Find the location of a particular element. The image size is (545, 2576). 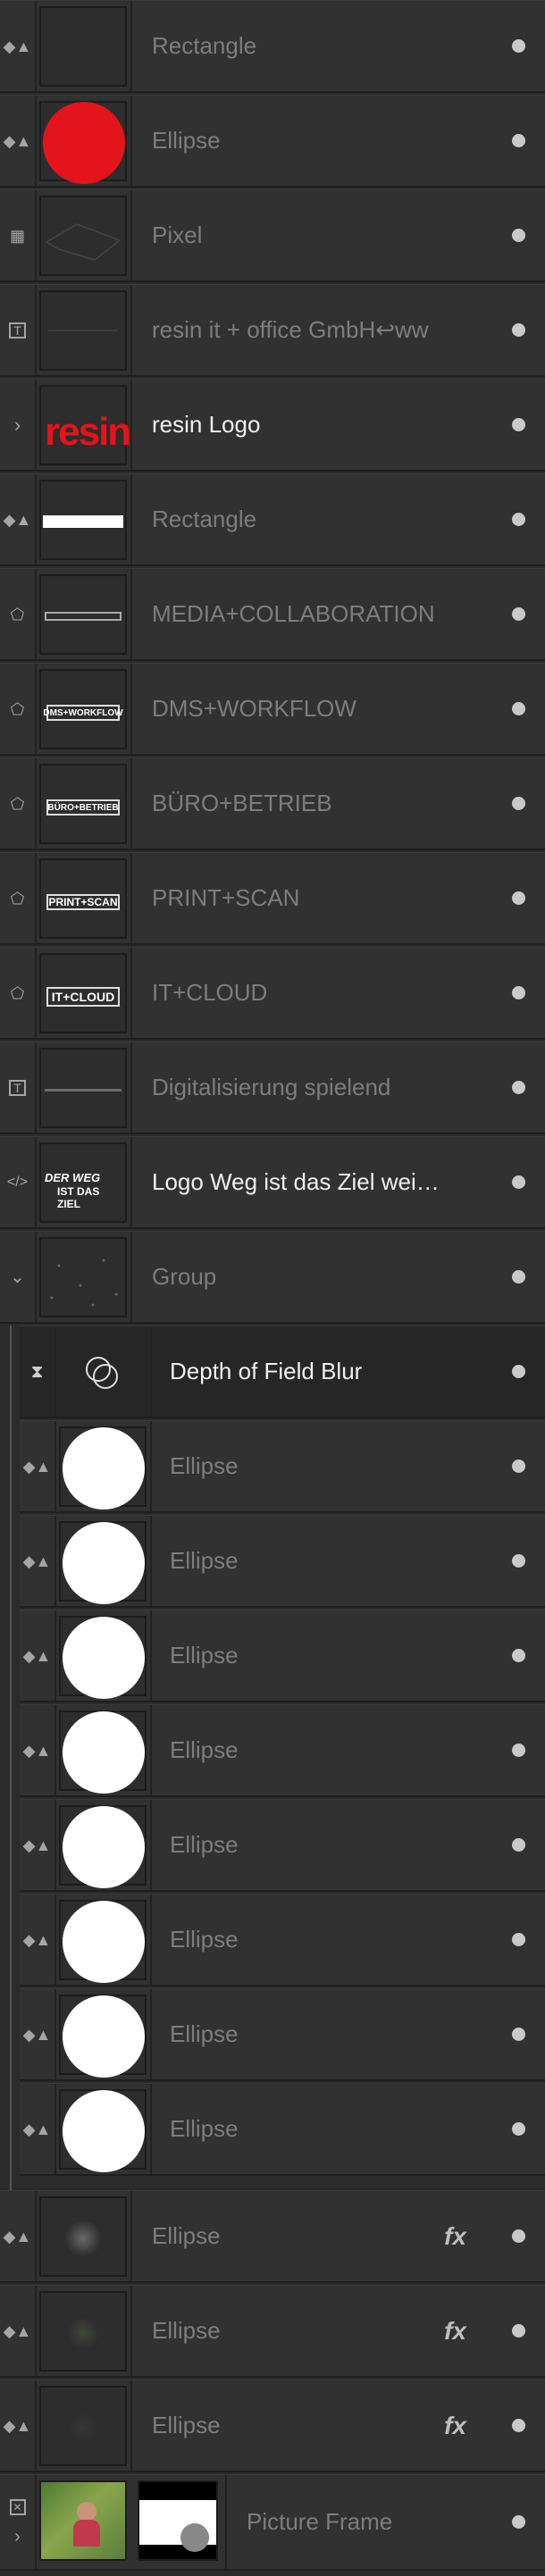

layer-label: PRINT+SCAN is located at coordinates (226, 898).